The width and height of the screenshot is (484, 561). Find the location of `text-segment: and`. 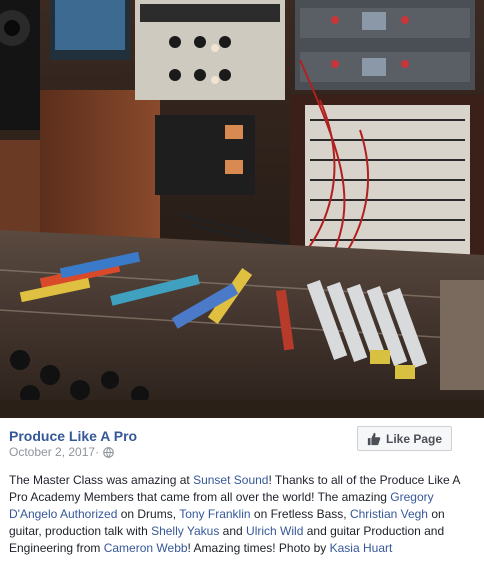

text-segment: and is located at coordinates (233, 531).